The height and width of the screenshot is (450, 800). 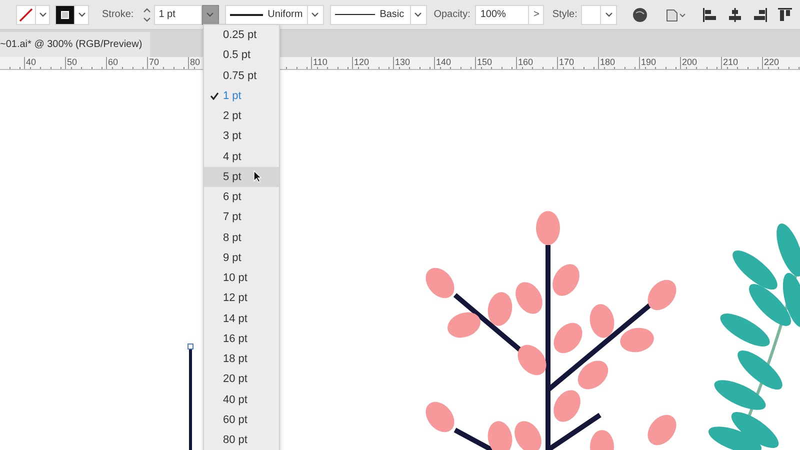 What do you see at coordinates (536, 63) in the screenshot?
I see `ruler-label: 160` at bounding box center [536, 63].